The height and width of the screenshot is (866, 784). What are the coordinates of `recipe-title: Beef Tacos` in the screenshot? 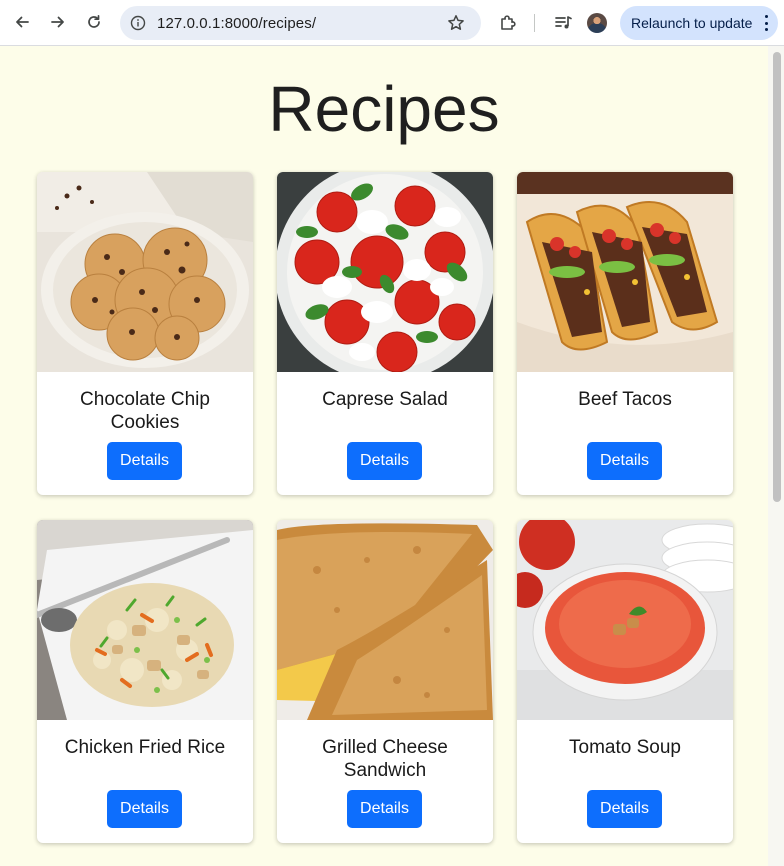 It's located at (625, 399).